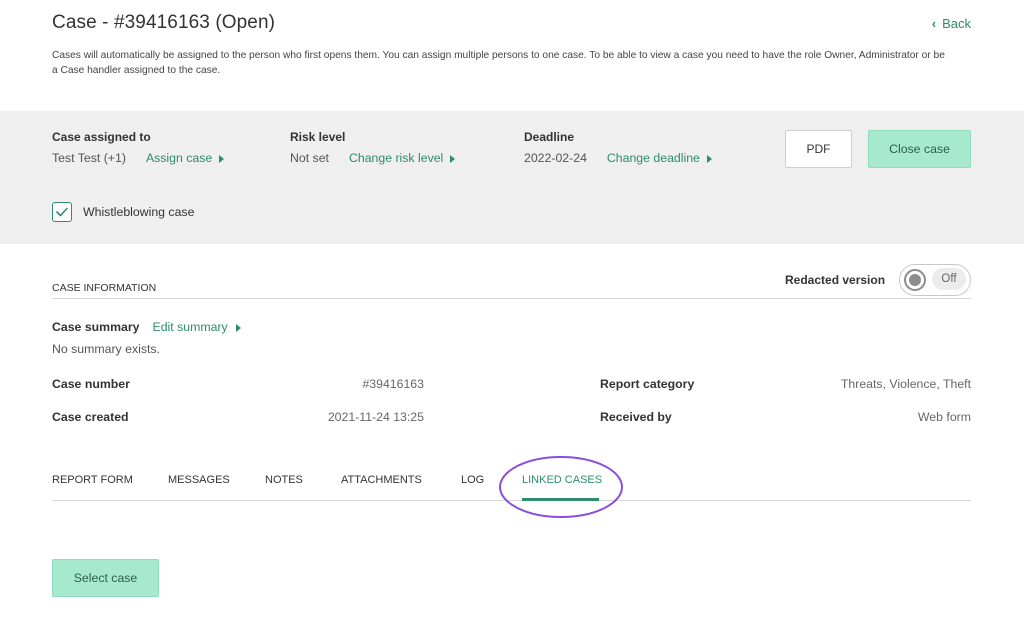  Describe the element at coordinates (309, 158) in the screenshot. I see `risk-value: Not set` at that location.